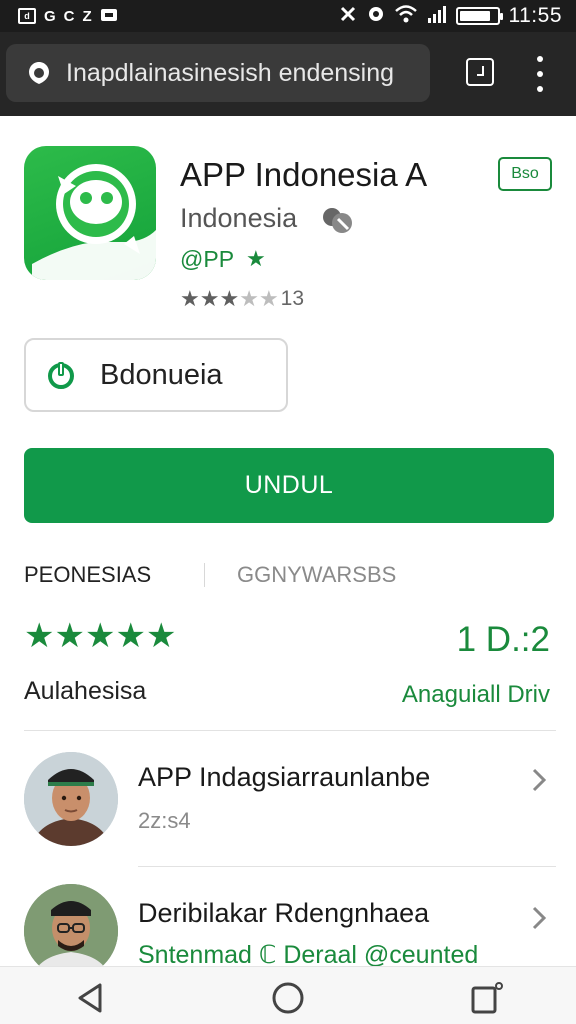 This screenshot has height=1024, width=576. I want to click on tab-reviews: PEONESIAS, so click(87, 575).